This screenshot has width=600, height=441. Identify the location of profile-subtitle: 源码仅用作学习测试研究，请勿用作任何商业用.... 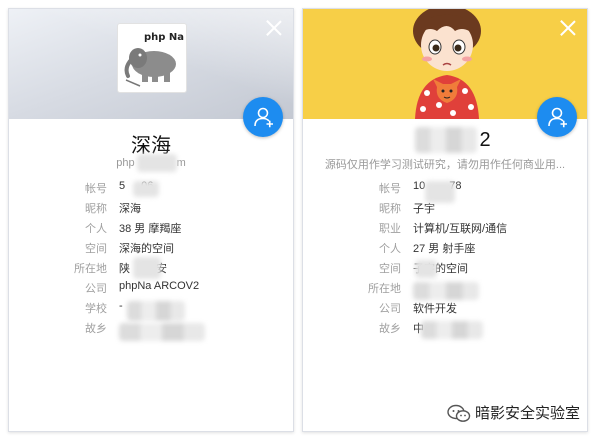
(445, 165).